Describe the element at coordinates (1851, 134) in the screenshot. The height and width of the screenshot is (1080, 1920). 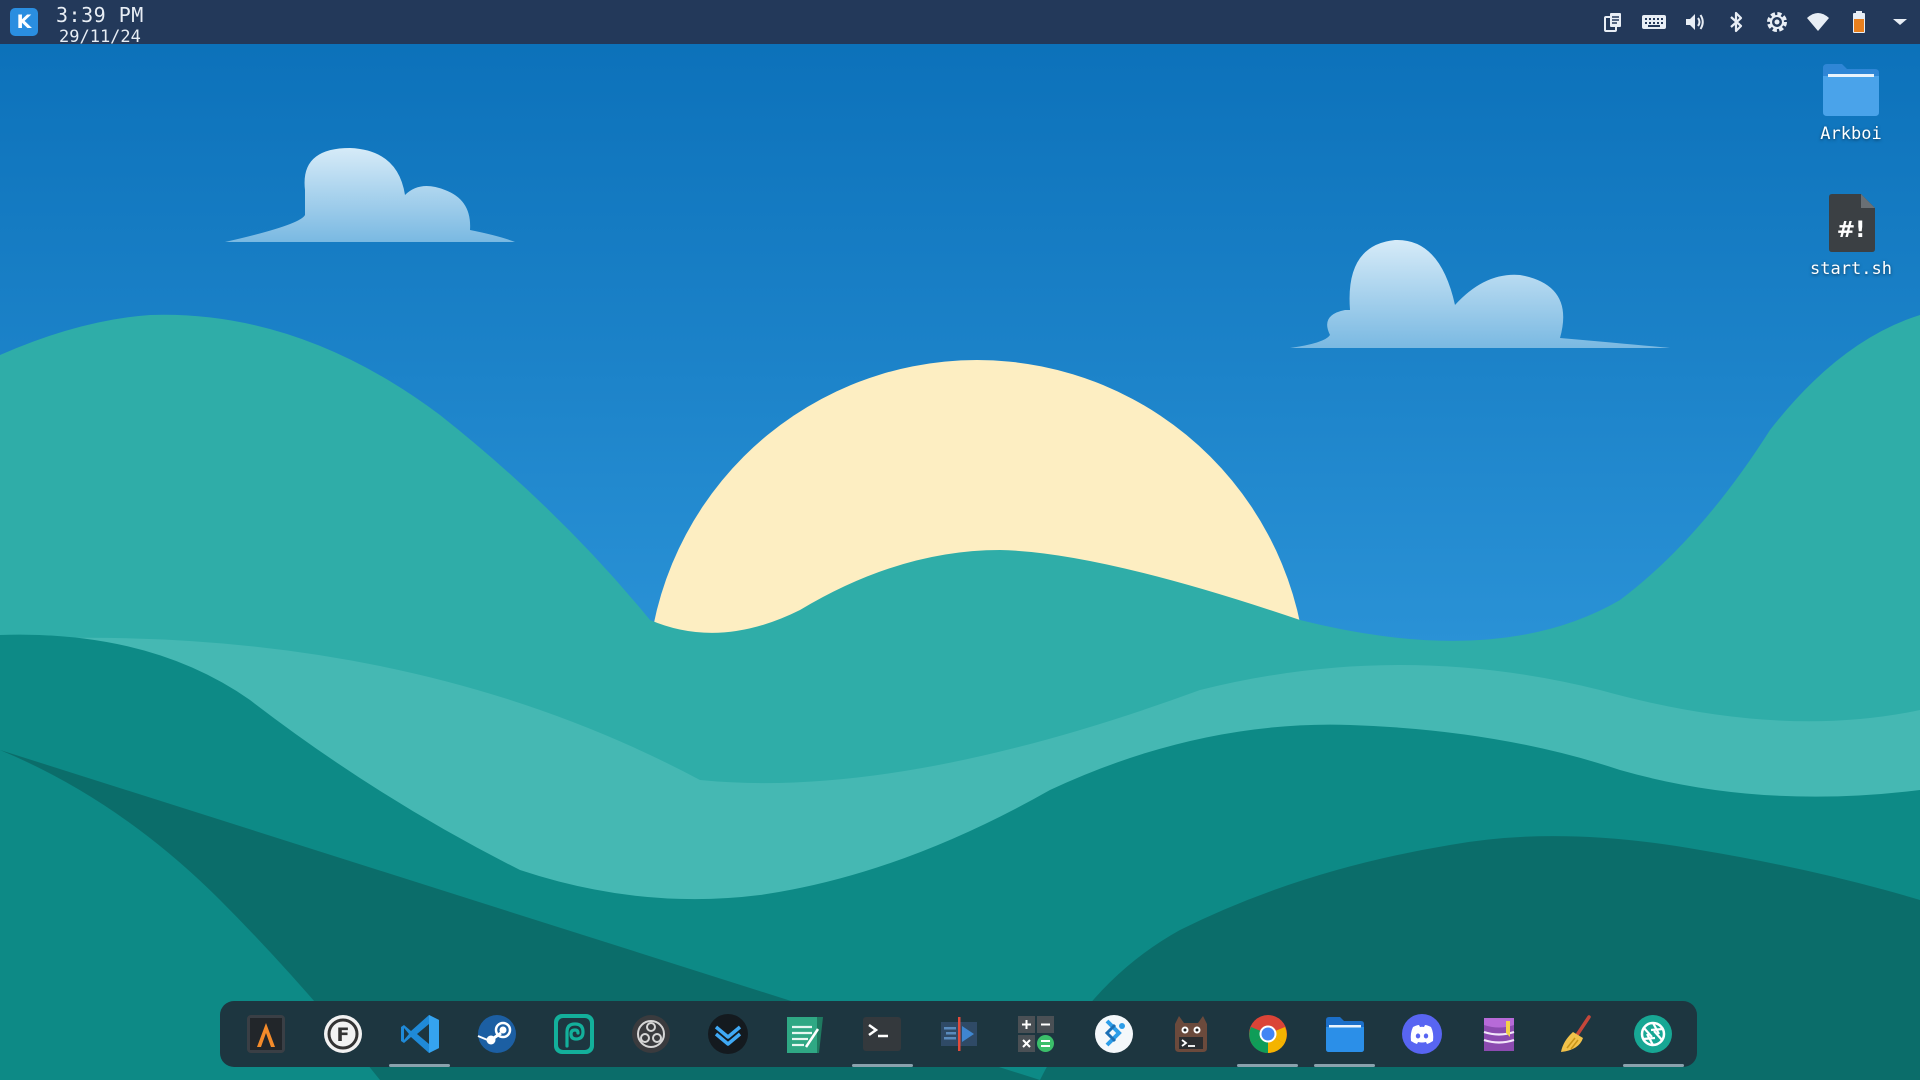
I see `desktop-icon-label: Arkboi` at that location.